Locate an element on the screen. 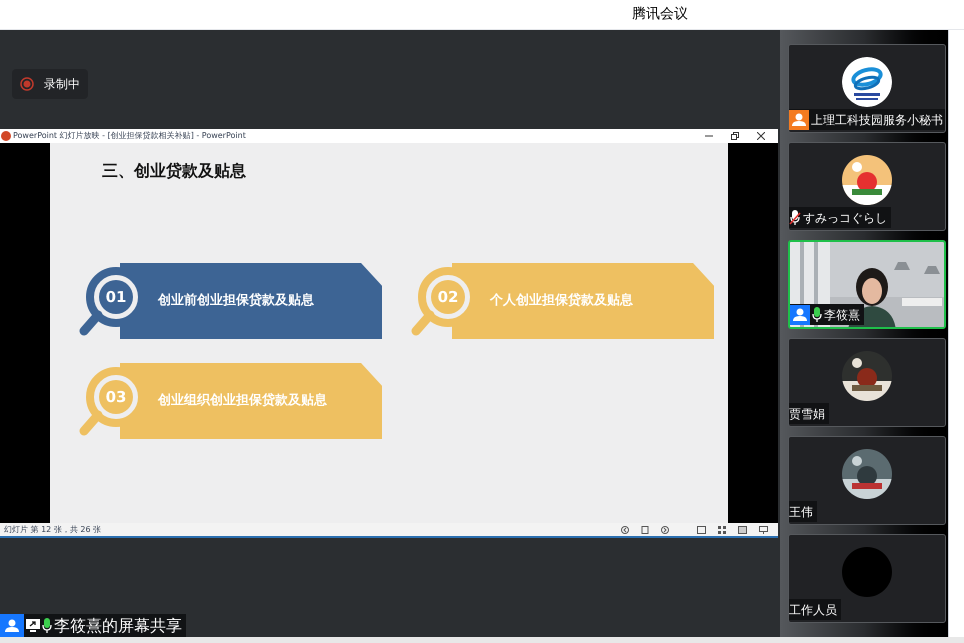  recording-indicator: 录制中 is located at coordinates (50, 84).